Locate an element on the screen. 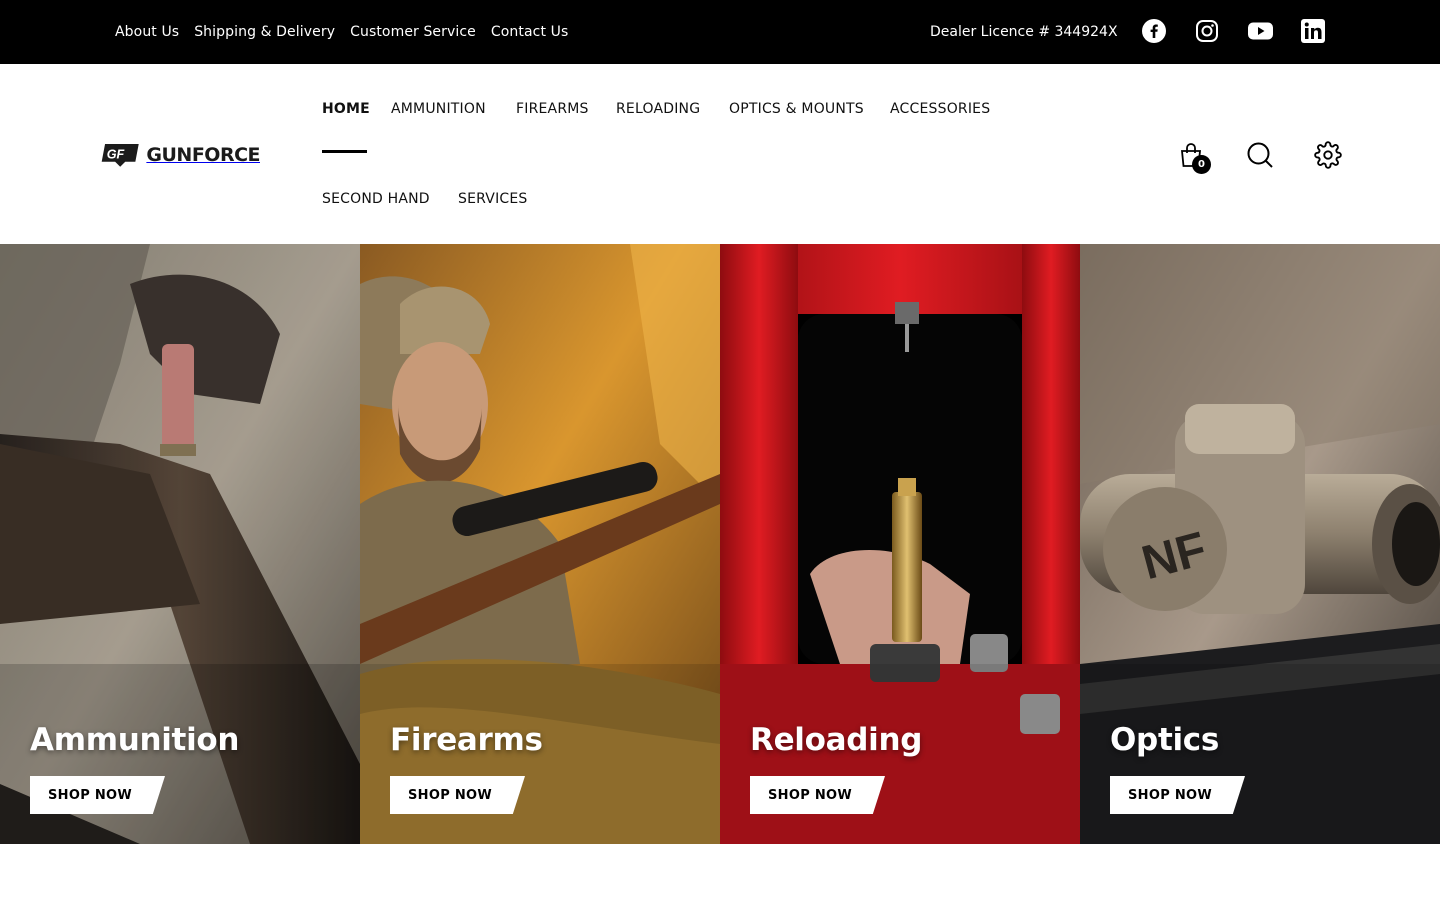  customer-service-link: Customer Service is located at coordinates (413, 32).